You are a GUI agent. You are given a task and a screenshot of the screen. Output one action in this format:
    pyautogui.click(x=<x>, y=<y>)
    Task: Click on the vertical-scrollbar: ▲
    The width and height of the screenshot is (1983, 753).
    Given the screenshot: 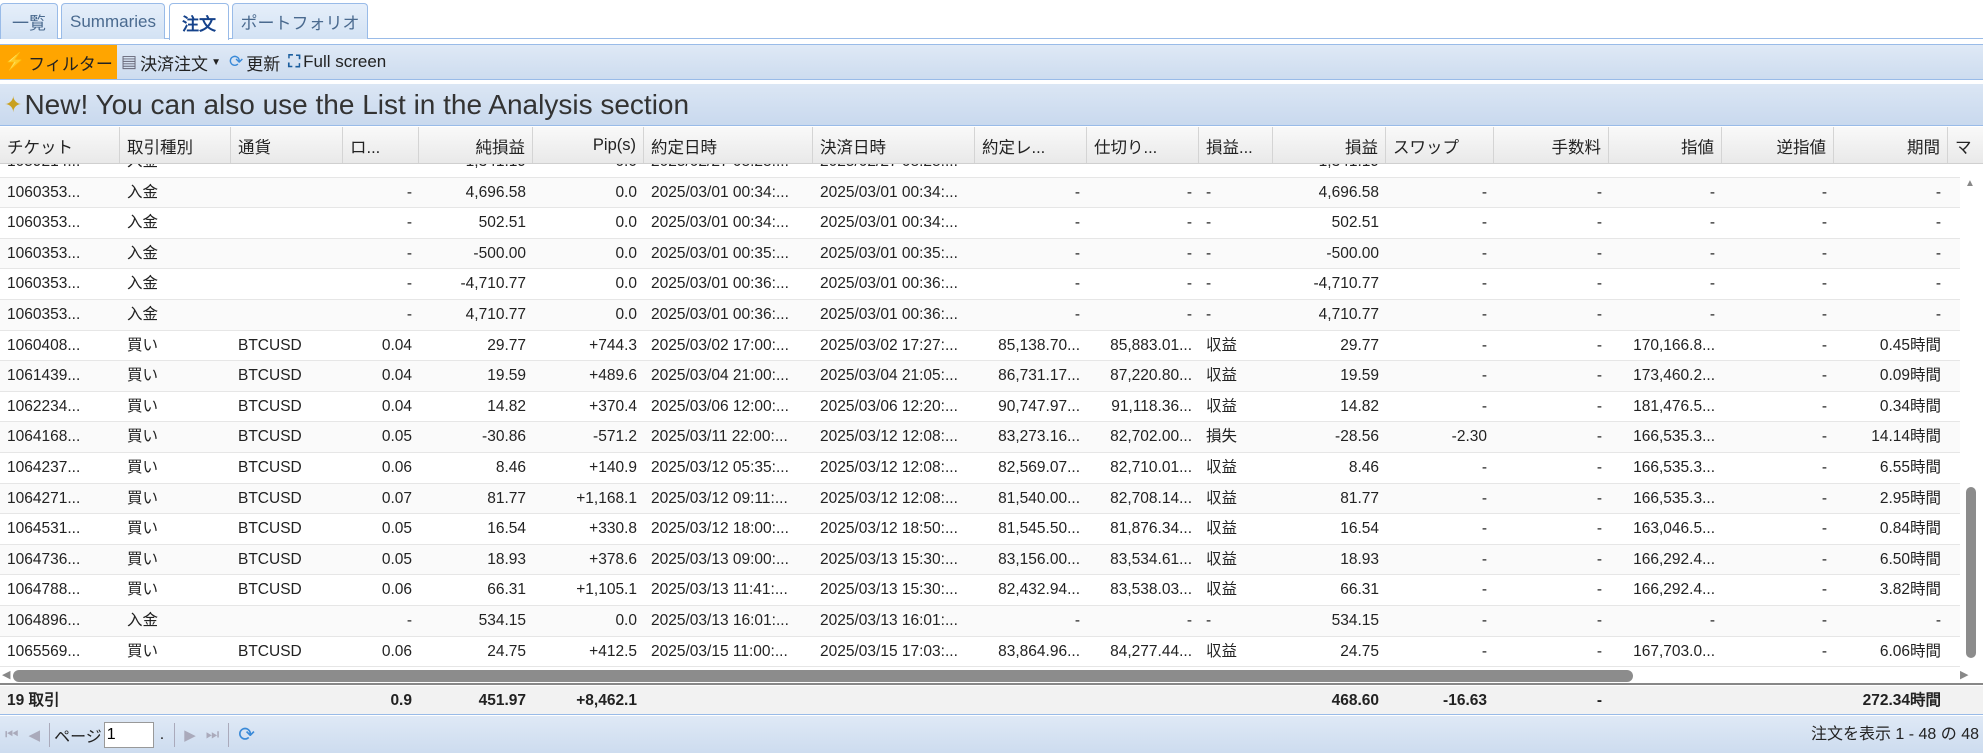 What is the action you would take?
    pyautogui.click(x=1971, y=415)
    